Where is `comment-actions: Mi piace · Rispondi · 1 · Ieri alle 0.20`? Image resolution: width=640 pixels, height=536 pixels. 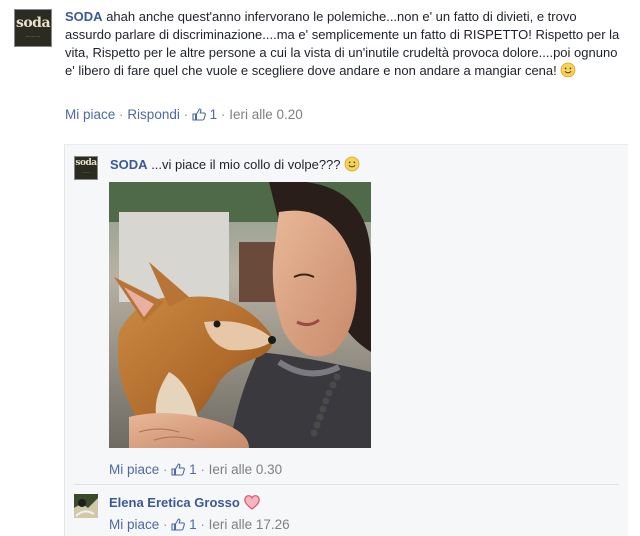 comment-actions: Mi piace · Rispondi · 1 · Ieri alle 0.20 is located at coordinates (184, 114).